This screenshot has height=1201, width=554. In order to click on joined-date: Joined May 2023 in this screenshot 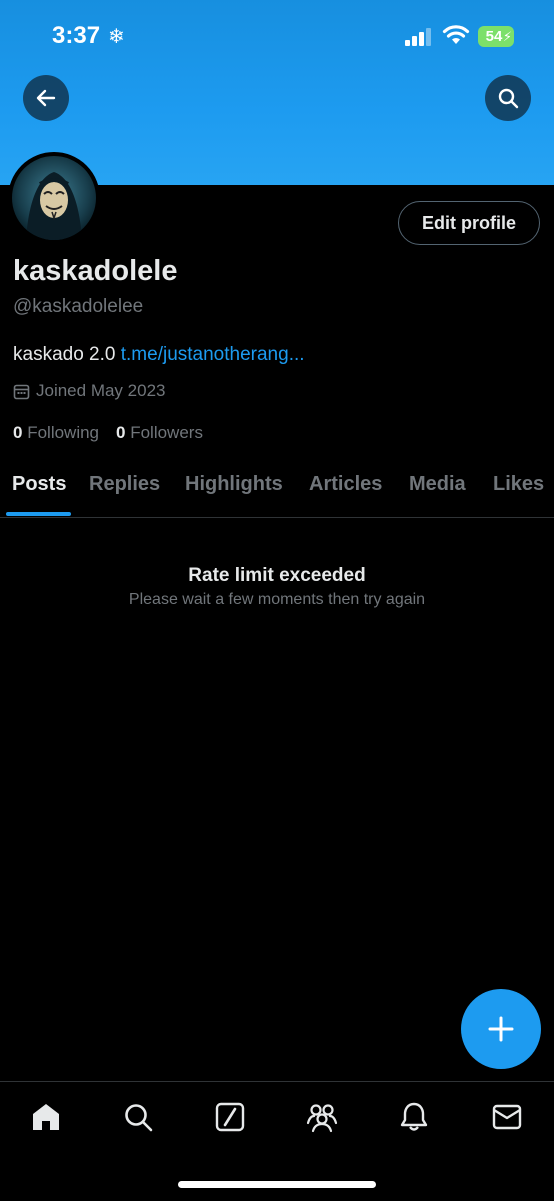, I will do `click(89, 391)`.